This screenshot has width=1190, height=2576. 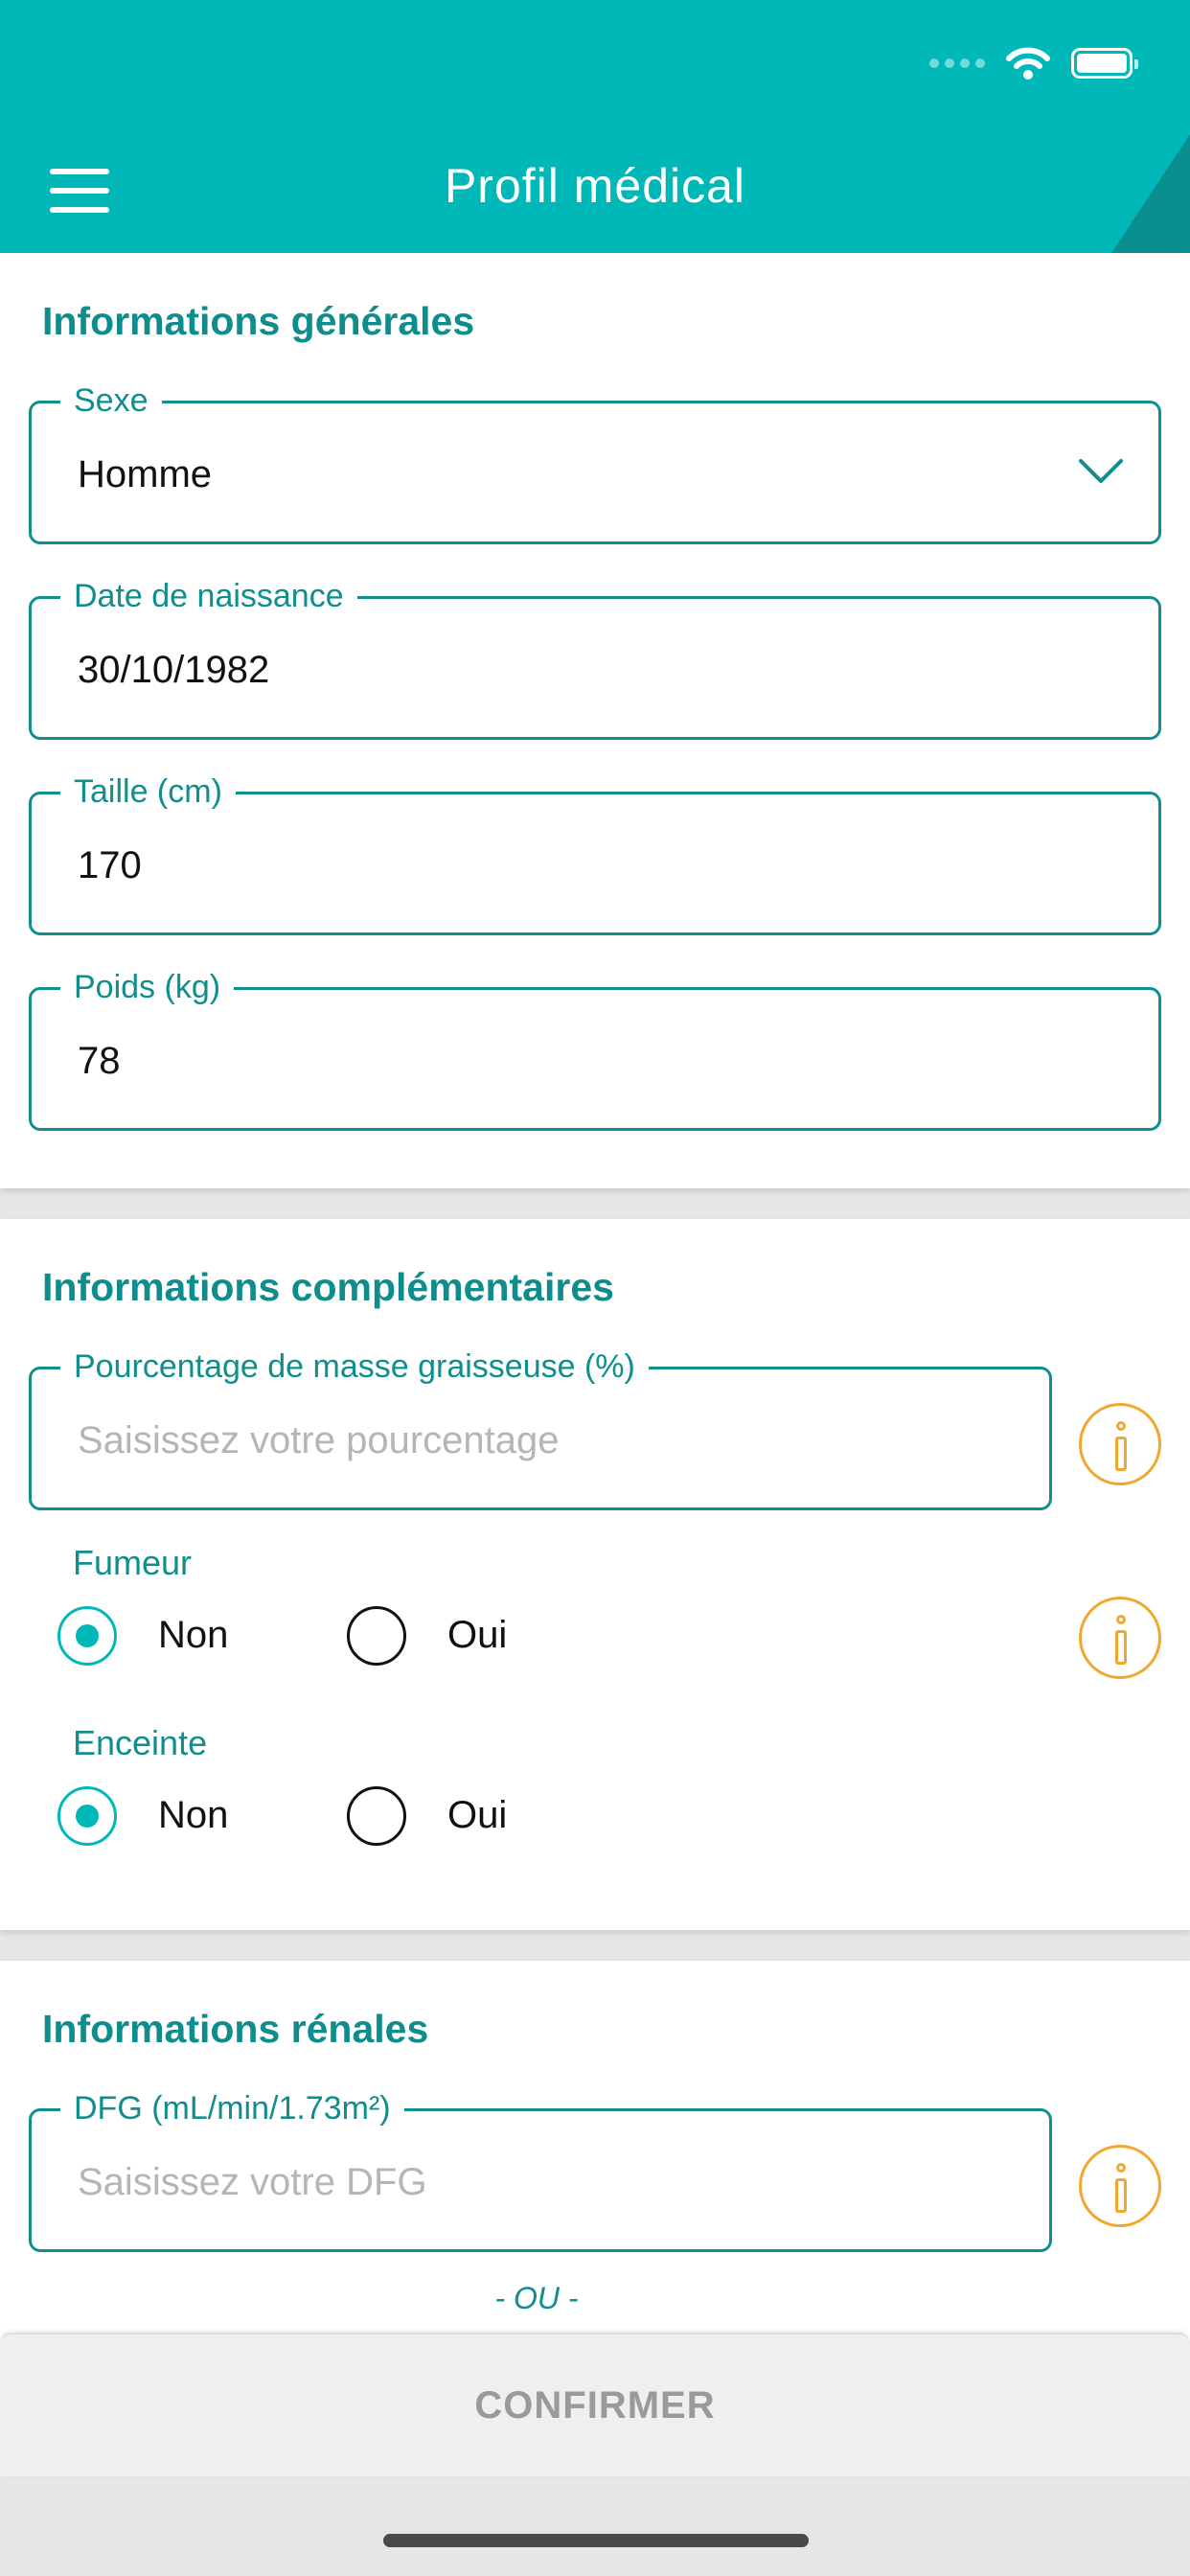 What do you see at coordinates (258, 321) in the screenshot?
I see `section-title-general: Informations générales` at bounding box center [258, 321].